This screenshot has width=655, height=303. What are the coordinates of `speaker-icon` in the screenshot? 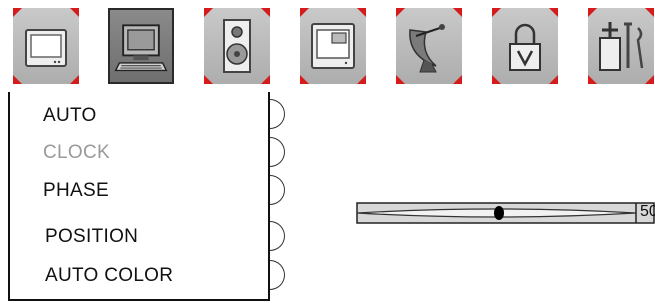 It's located at (237, 46).